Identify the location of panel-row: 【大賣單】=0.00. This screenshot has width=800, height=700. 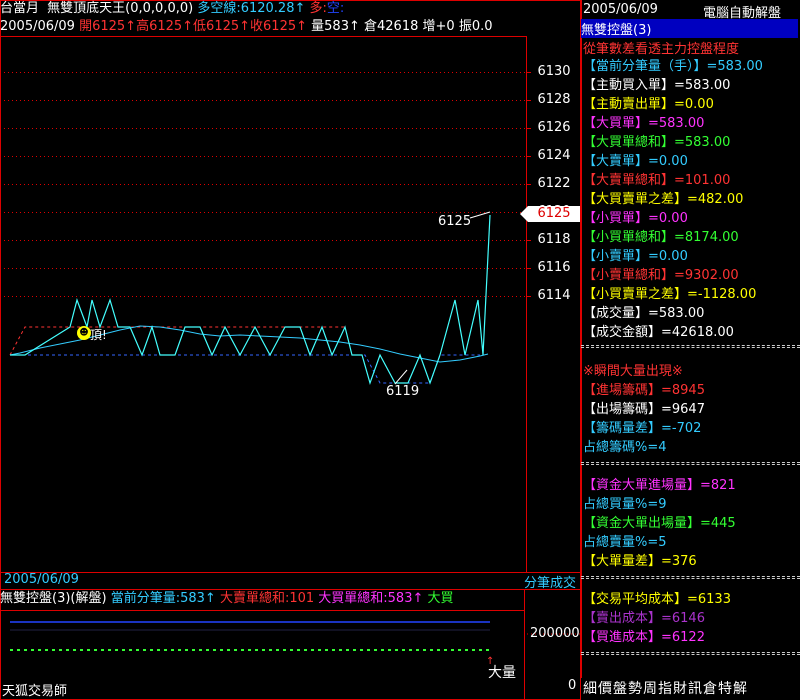
(635, 161).